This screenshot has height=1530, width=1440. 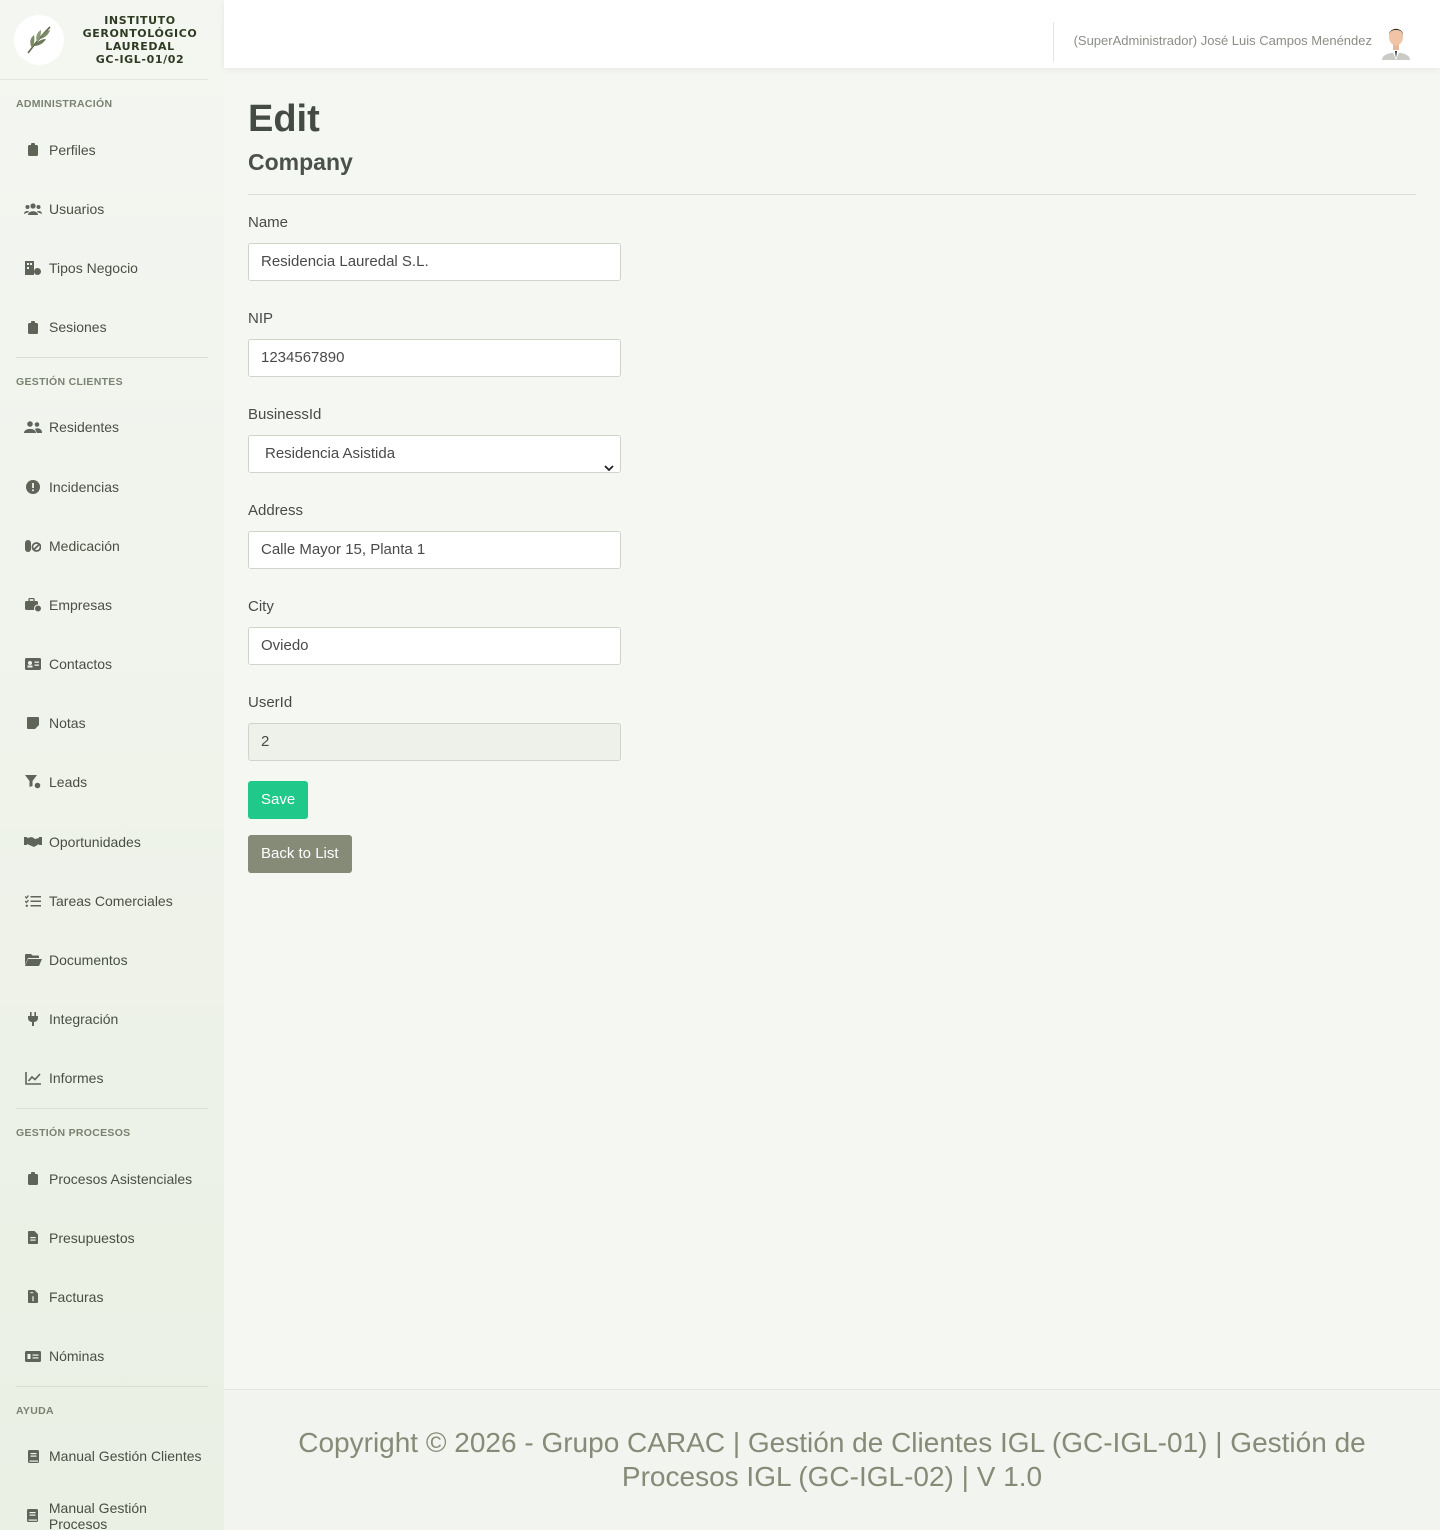 What do you see at coordinates (125, 1456) in the screenshot?
I see `sidebar-item-label: Manual Gestión Clientes` at bounding box center [125, 1456].